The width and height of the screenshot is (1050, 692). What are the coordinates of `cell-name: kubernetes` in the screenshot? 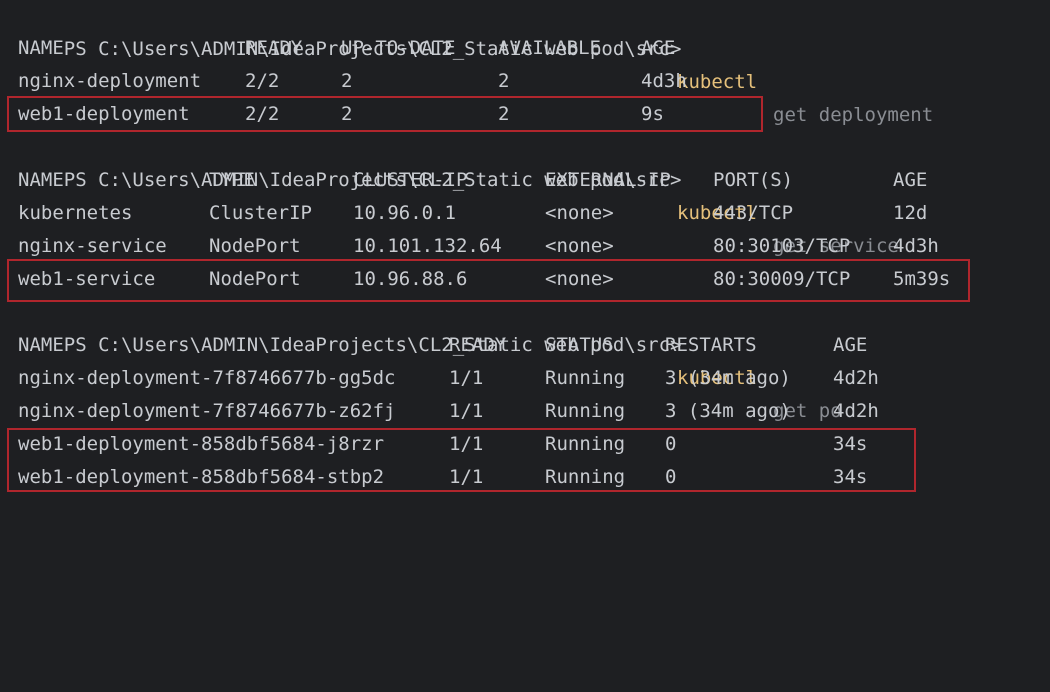 It's located at (75, 213).